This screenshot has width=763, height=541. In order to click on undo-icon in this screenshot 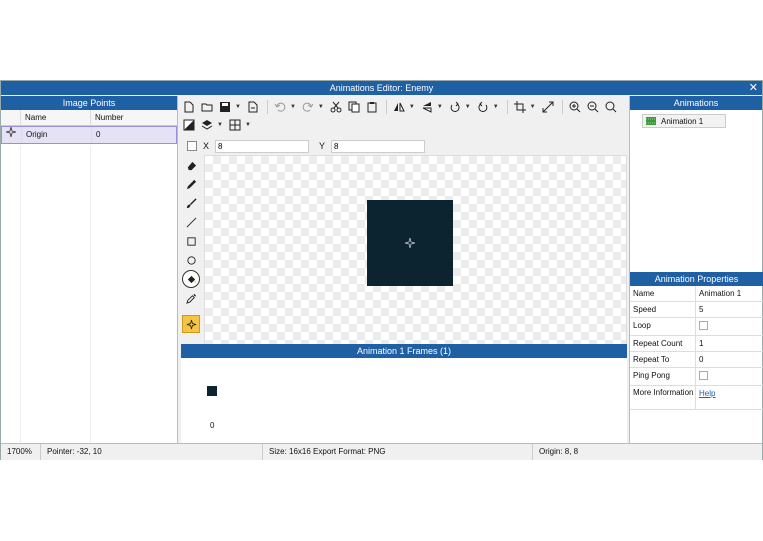, I will do `click(280, 107)`.